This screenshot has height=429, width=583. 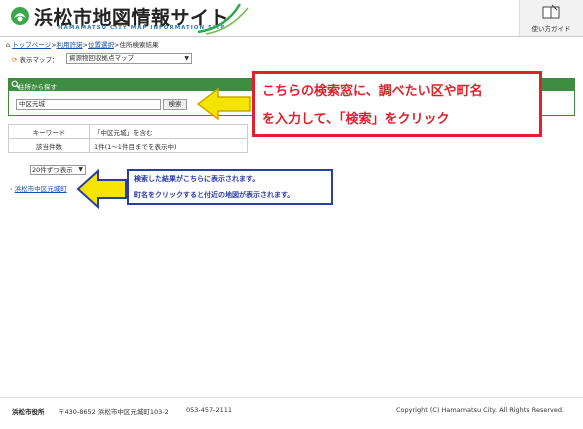 What do you see at coordinates (101, 45) in the screenshot?
I see `breadcrumb-location: 位置選択` at bounding box center [101, 45].